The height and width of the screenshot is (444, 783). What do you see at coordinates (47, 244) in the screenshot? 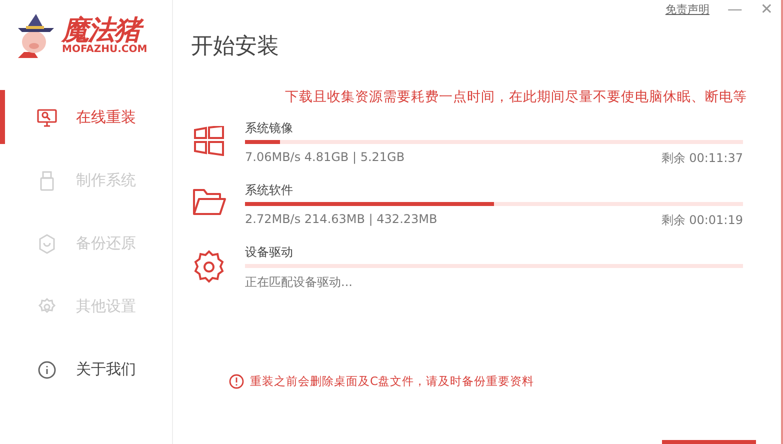
I see `shield-icon` at bounding box center [47, 244].